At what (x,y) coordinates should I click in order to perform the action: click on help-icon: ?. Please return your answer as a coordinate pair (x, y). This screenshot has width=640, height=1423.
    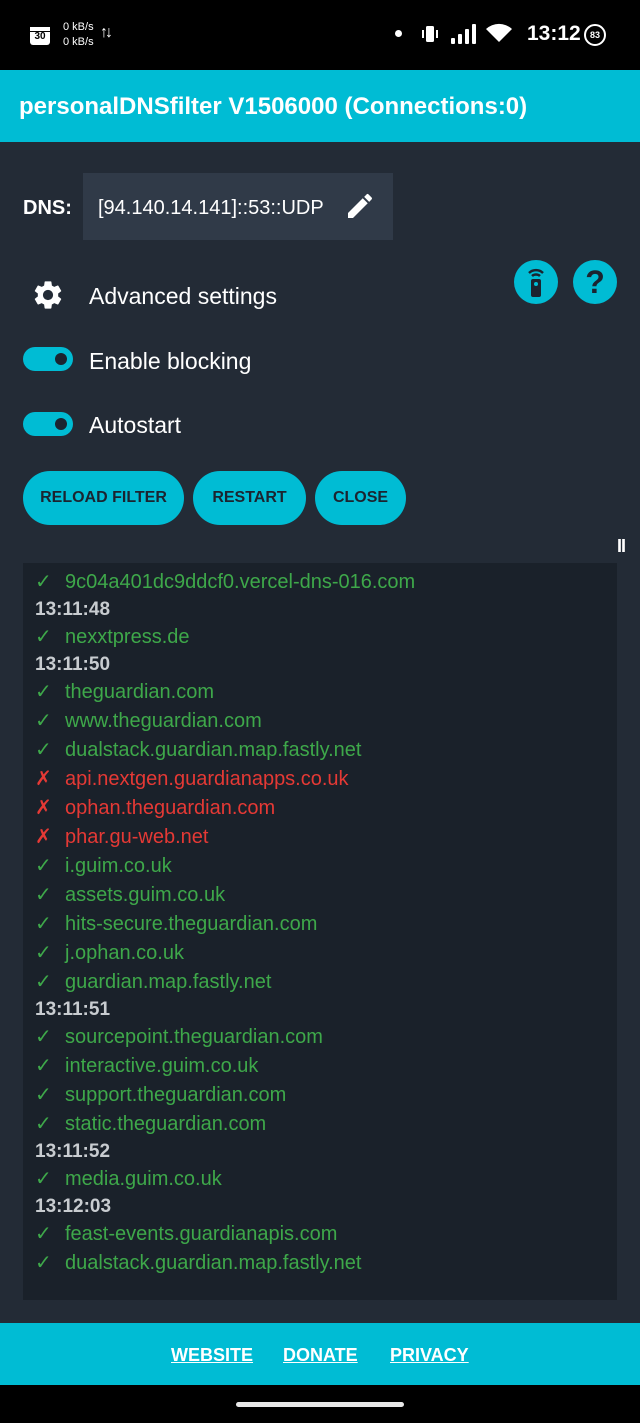
    Looking at the image, I should click on (595, 282).